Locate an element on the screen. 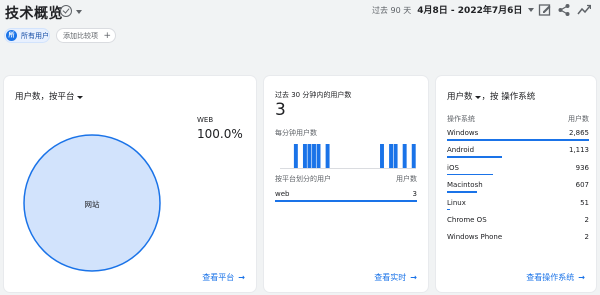  row-os-name: Android is located at coordinates (461, 150).